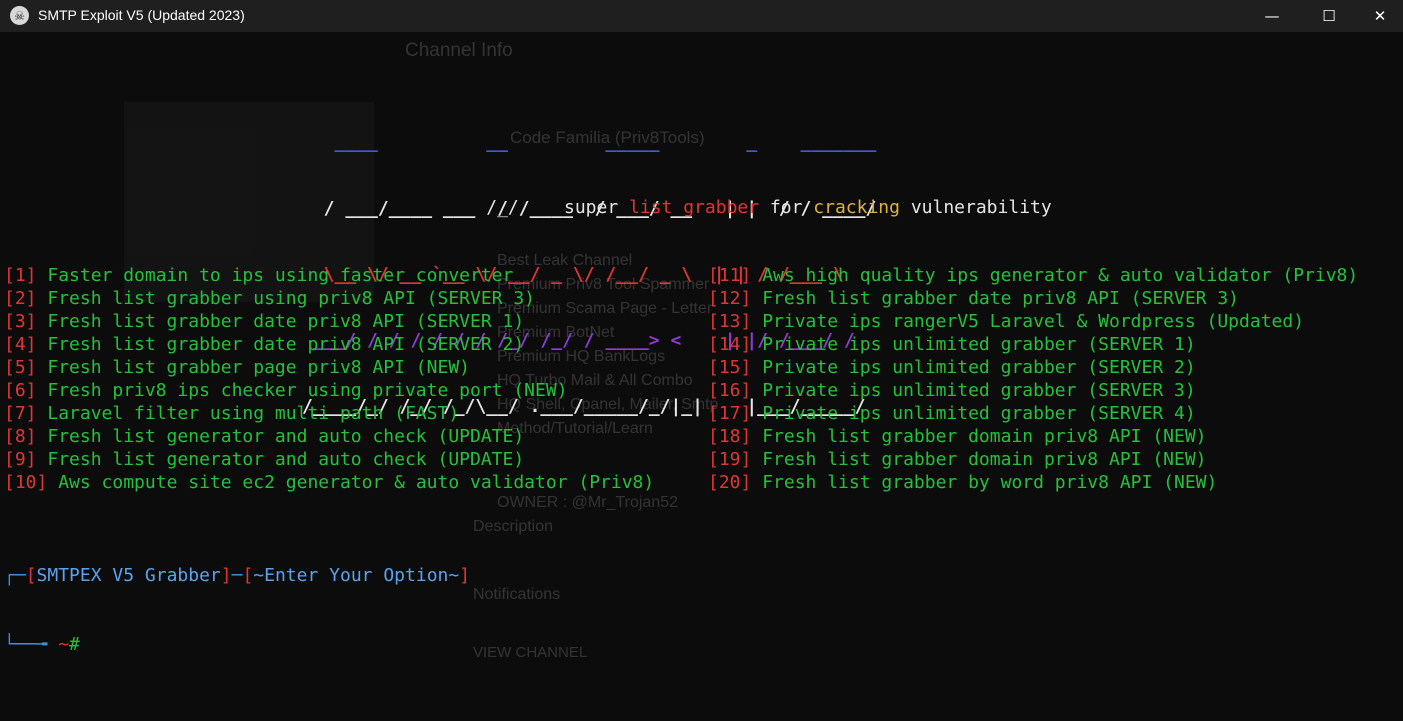 The image size is (1403, 721). I want to click on option-number: [4], so click(20, 344).